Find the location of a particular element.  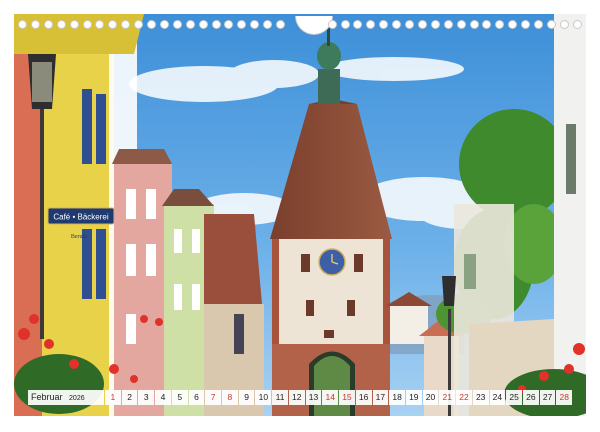

day-cell: 16 is located at coordinates (363, 397).